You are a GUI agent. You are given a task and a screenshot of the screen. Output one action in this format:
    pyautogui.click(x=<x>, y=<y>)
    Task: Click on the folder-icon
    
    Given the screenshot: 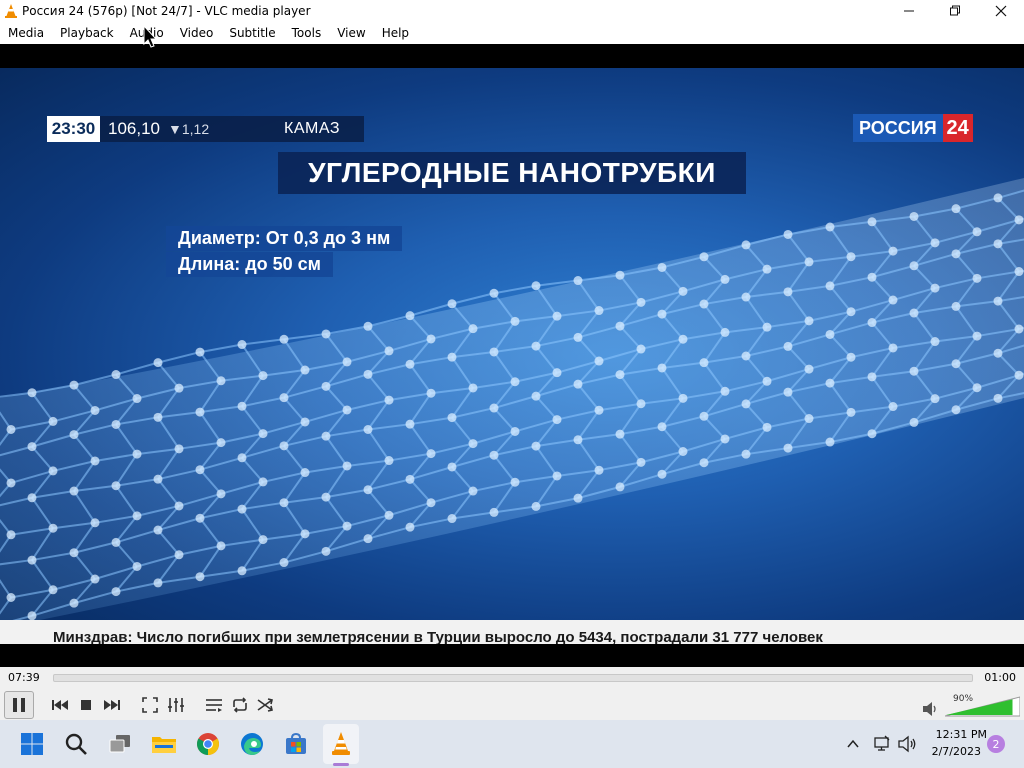 What is the action you would take?
    pyautogui.click(x=164, y=745)
    